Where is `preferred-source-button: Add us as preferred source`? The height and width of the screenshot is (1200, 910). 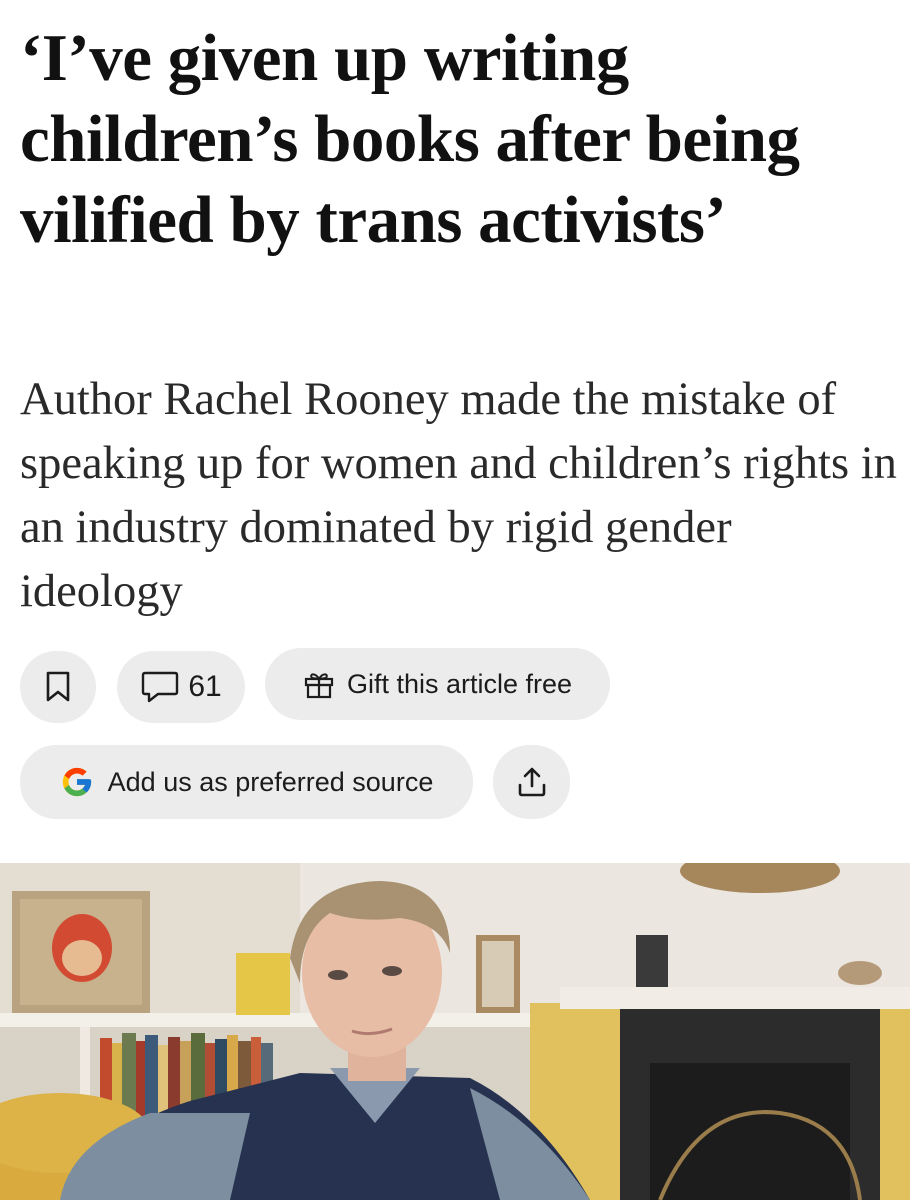 preferred-source-button: Add us as preferred source is located at coordinates (246, 782).